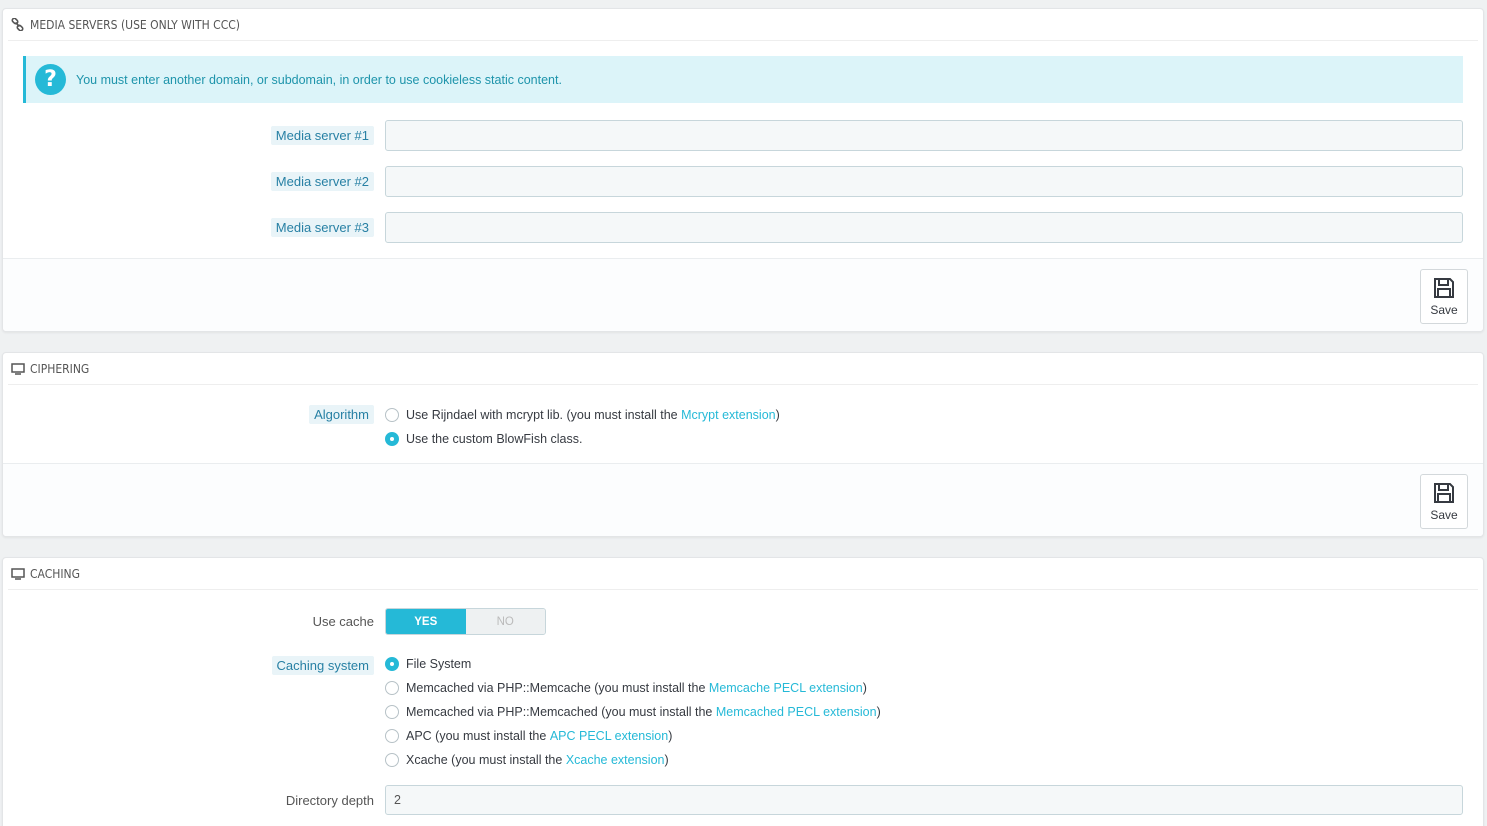 The height and width of the screenshot is (826, 1487). I want to click on caching-title: CACHING, so click(55, 573).